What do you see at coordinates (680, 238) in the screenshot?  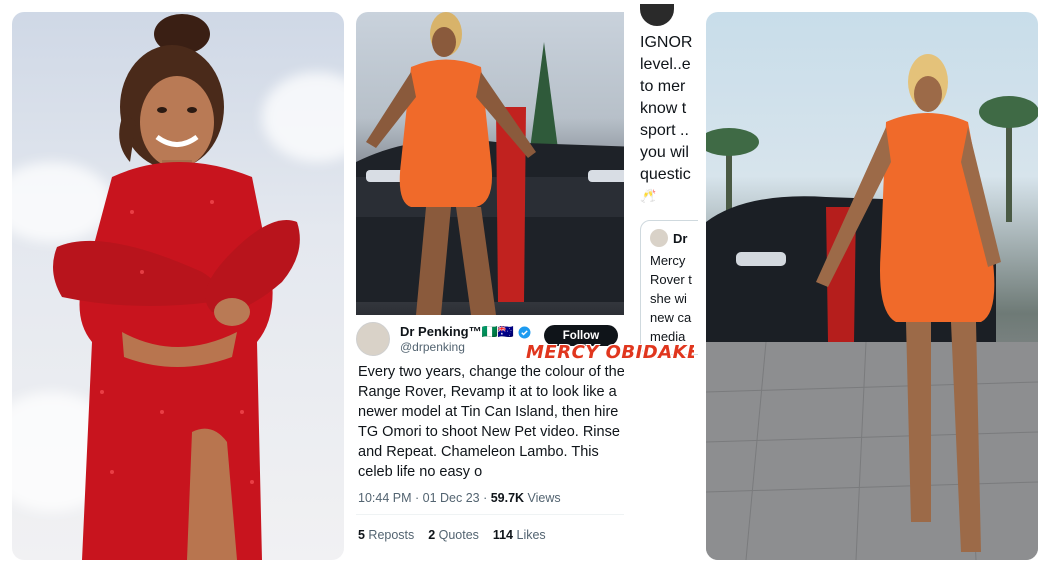 I see `quoted-author: Dr` at bounding box center [680, 238].